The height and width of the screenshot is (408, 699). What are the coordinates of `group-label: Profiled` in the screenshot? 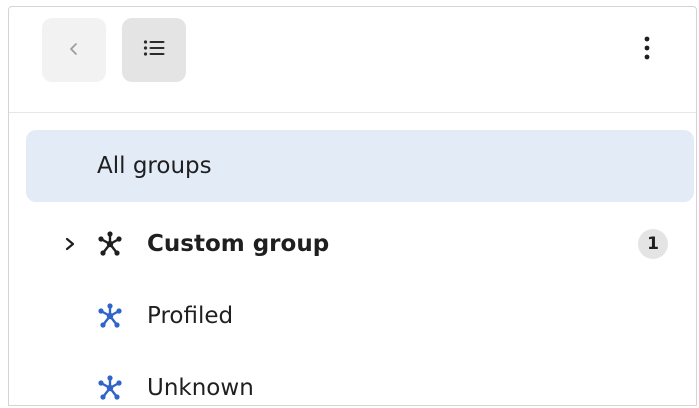 It's located at (190, 316).